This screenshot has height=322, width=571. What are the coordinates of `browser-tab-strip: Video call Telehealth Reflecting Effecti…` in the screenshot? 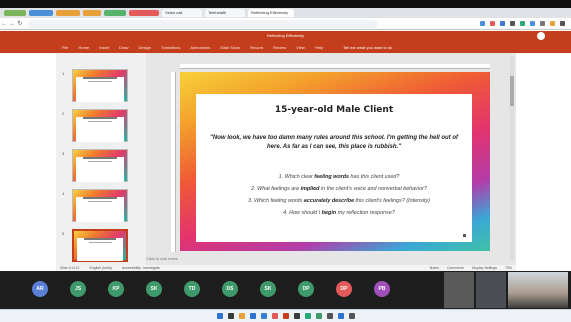 It's located at (285, 13).